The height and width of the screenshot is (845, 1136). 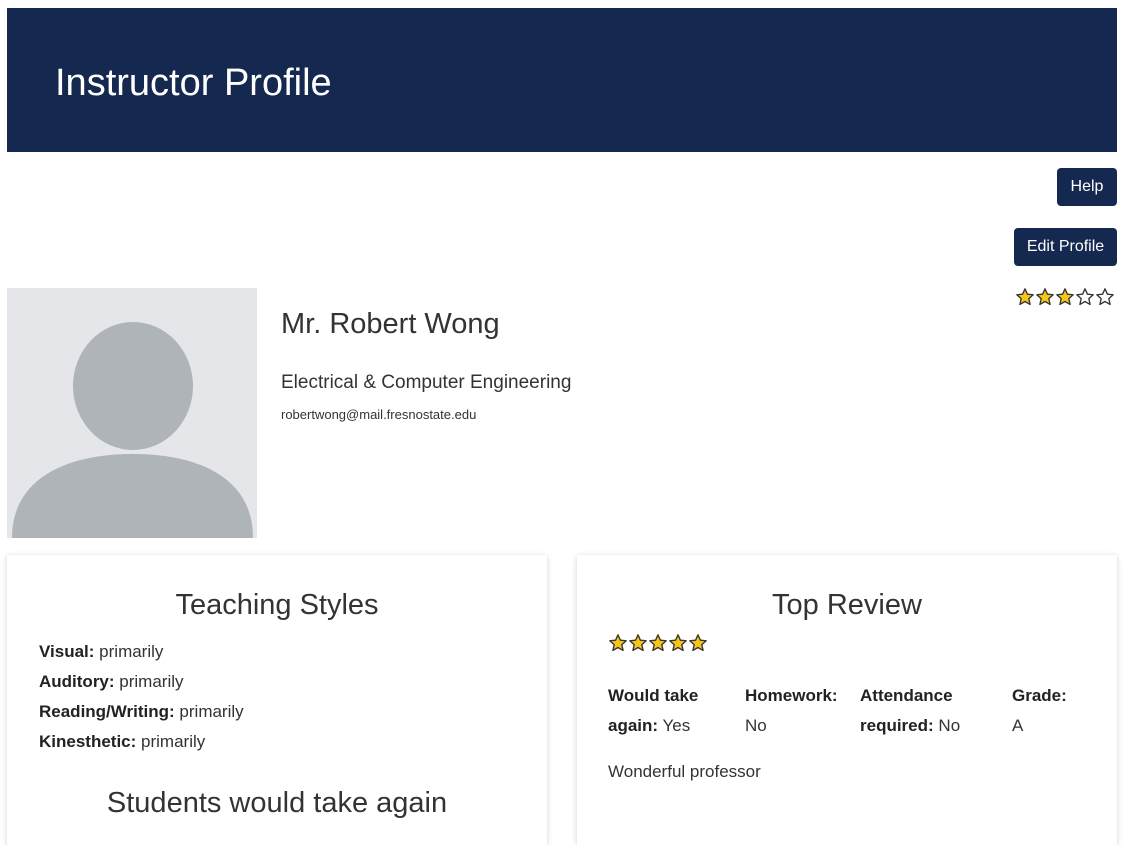 What do you see at coordinates (111, 681) in the screenshot?
I see `style-auditory: Auditory: primarily` at bounding box center [111, 681].